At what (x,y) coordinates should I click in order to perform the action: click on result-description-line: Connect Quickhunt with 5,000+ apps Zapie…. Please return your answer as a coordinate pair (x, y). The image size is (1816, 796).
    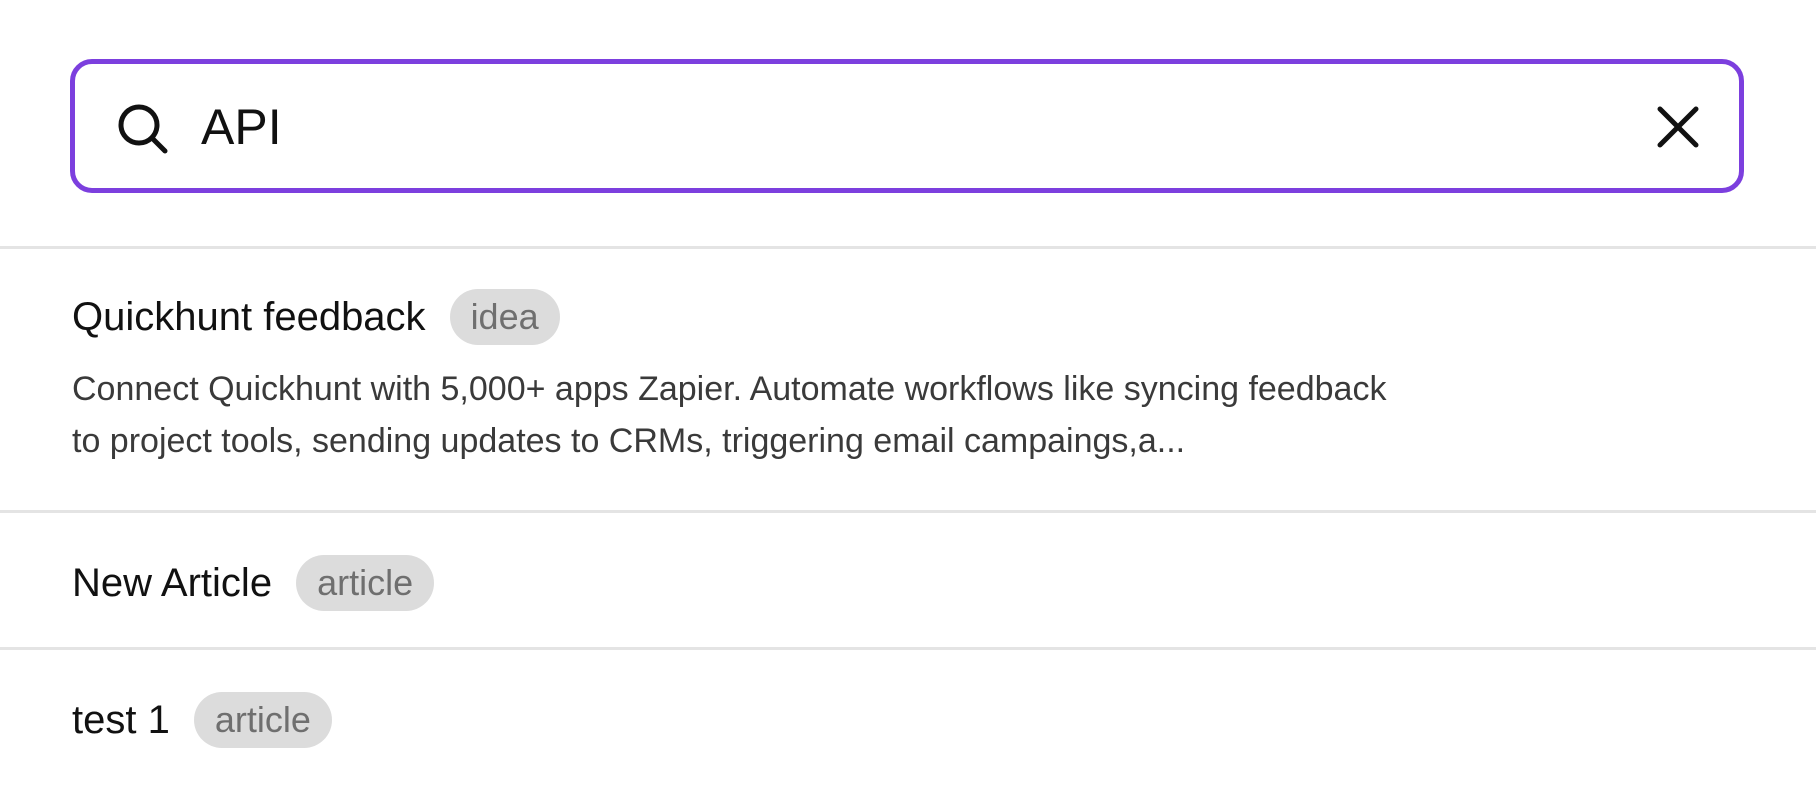
    Looking at the image, I should click on (729, 389).